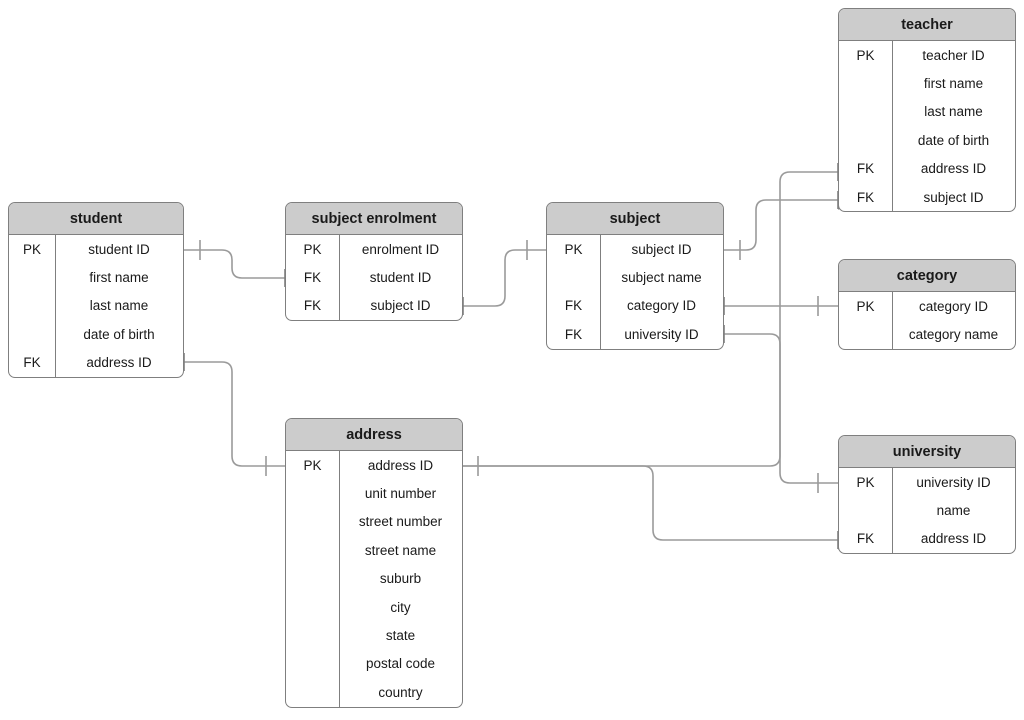  What do you see at coordinates (927, 55) in the screenshot?
I see `attribute-row: PK teacher ID` at bounding box center [927, 55].